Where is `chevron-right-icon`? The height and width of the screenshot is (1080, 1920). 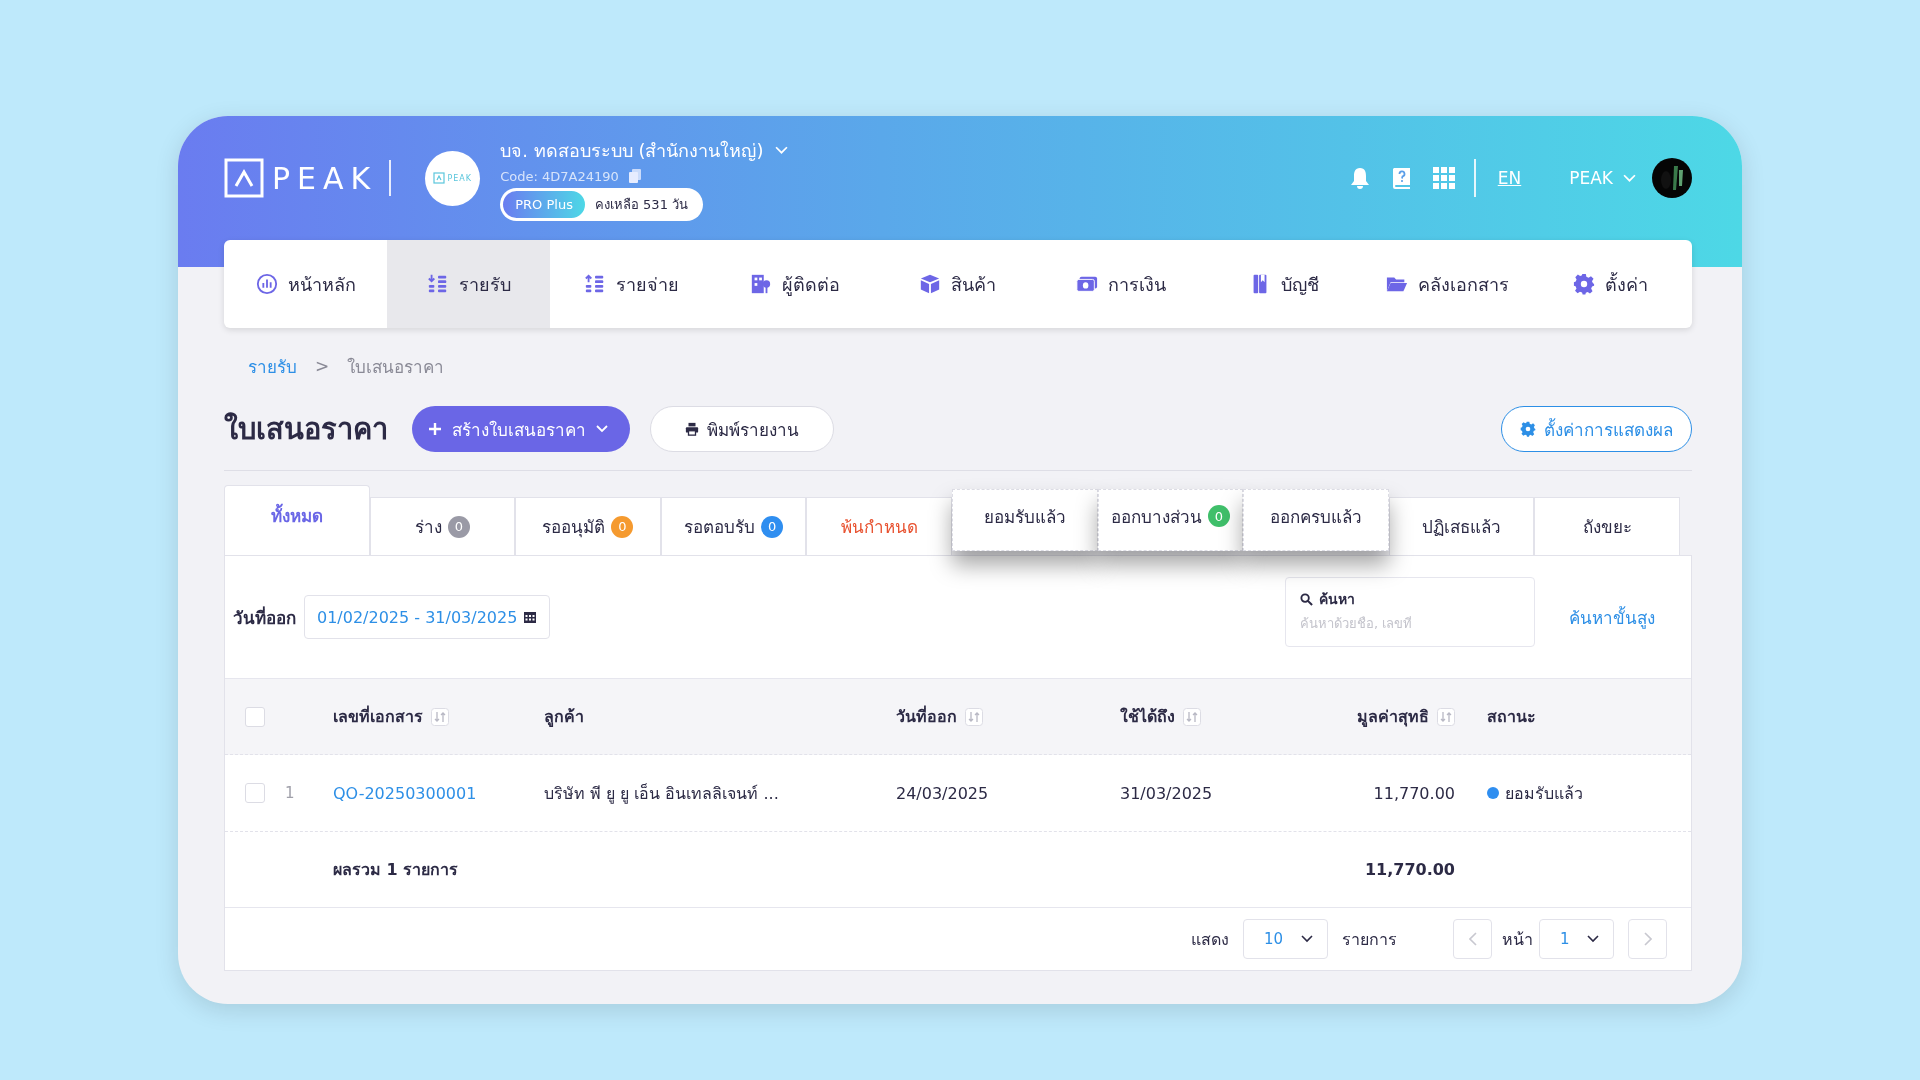 chevron-right-icon is located at coordinates (1647, 939).